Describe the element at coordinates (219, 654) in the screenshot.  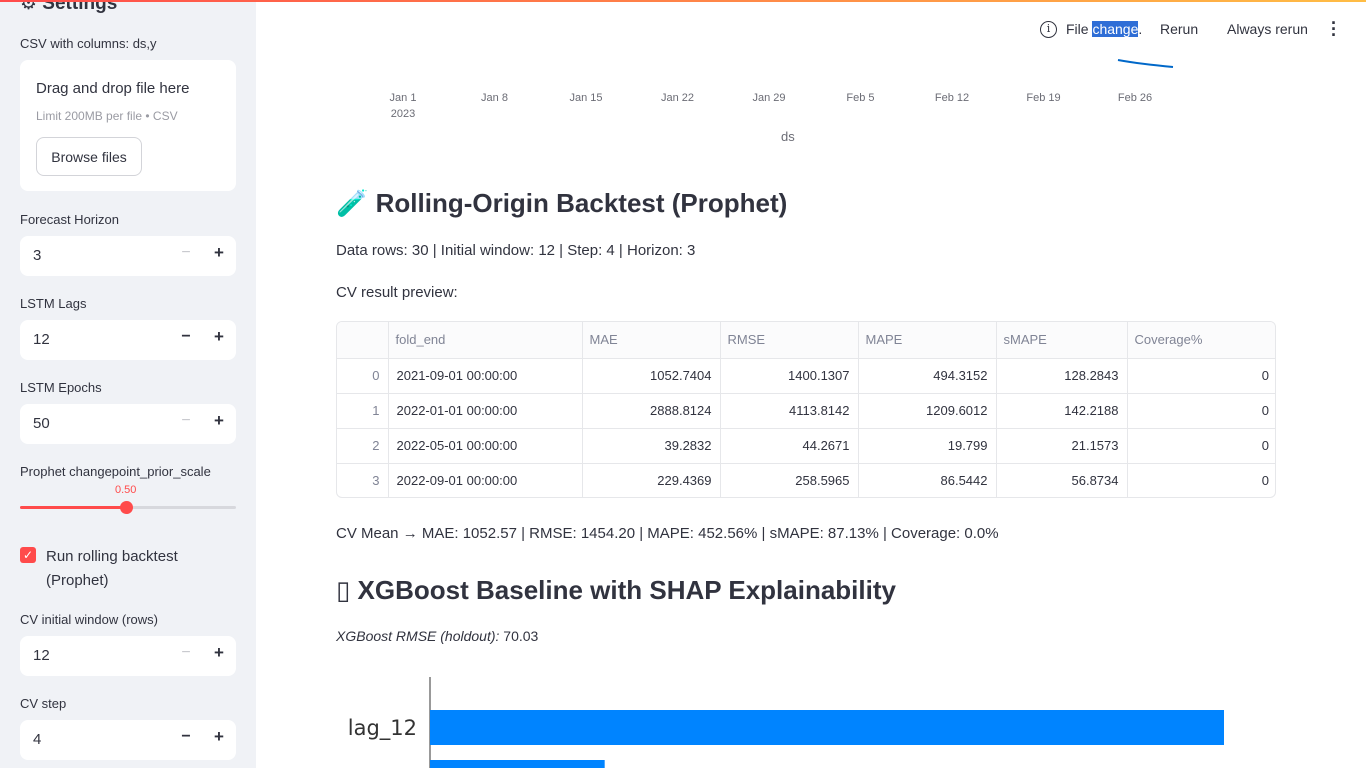
I see `cv-initial-increment-button: +` at that location.